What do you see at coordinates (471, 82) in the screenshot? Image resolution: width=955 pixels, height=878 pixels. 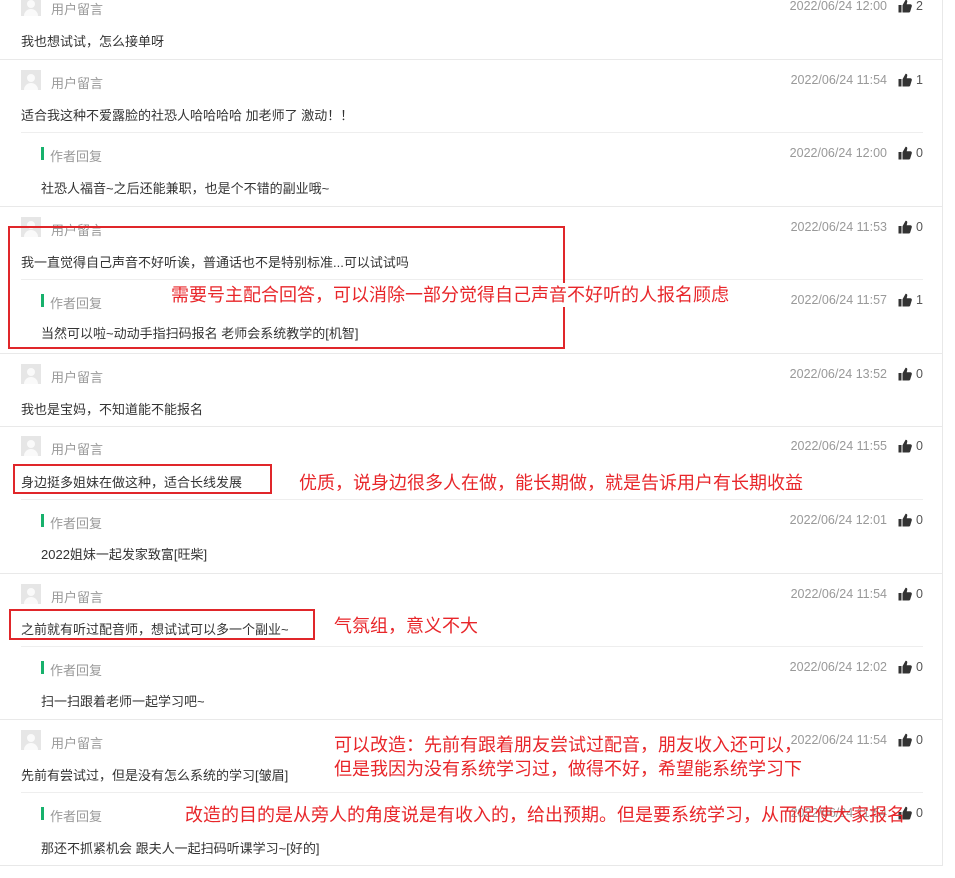 I see `comment-header: 用户留言 2022/06/24 11:54 1` at bounding box center [471, 82].